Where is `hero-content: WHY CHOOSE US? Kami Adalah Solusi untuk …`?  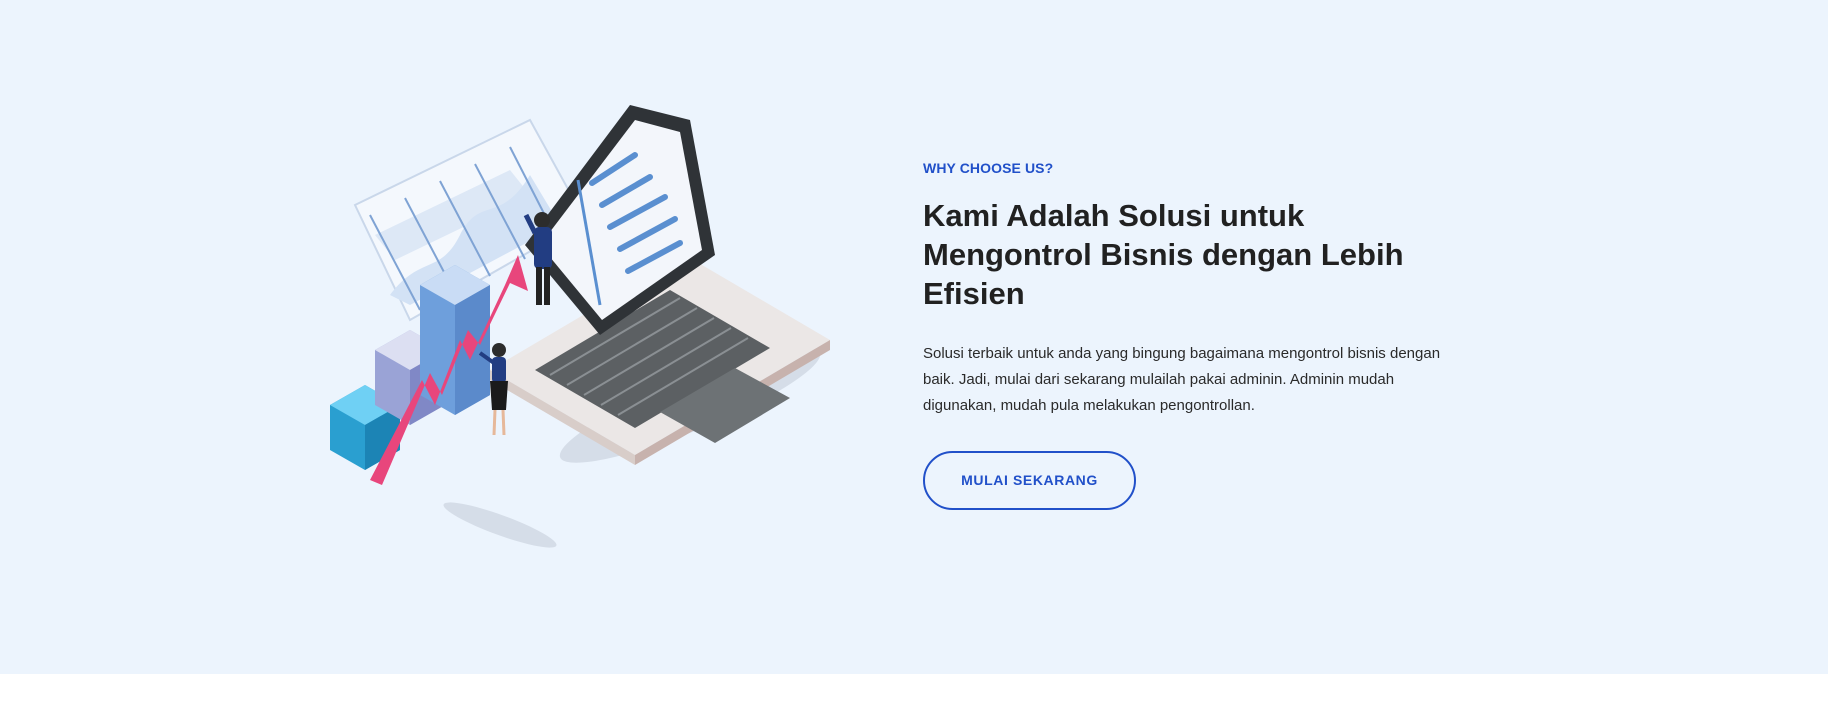 hero-content: WHY CHOOSE US? Kami Adalah Solusi untuk … is located at coordinates (1183, 335).